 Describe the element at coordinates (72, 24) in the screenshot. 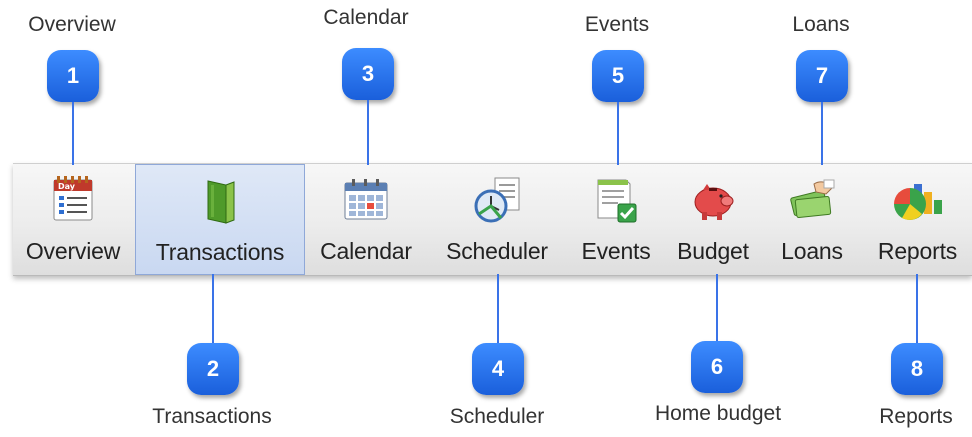

I see `callout-caption-overview: Overview` at that location.